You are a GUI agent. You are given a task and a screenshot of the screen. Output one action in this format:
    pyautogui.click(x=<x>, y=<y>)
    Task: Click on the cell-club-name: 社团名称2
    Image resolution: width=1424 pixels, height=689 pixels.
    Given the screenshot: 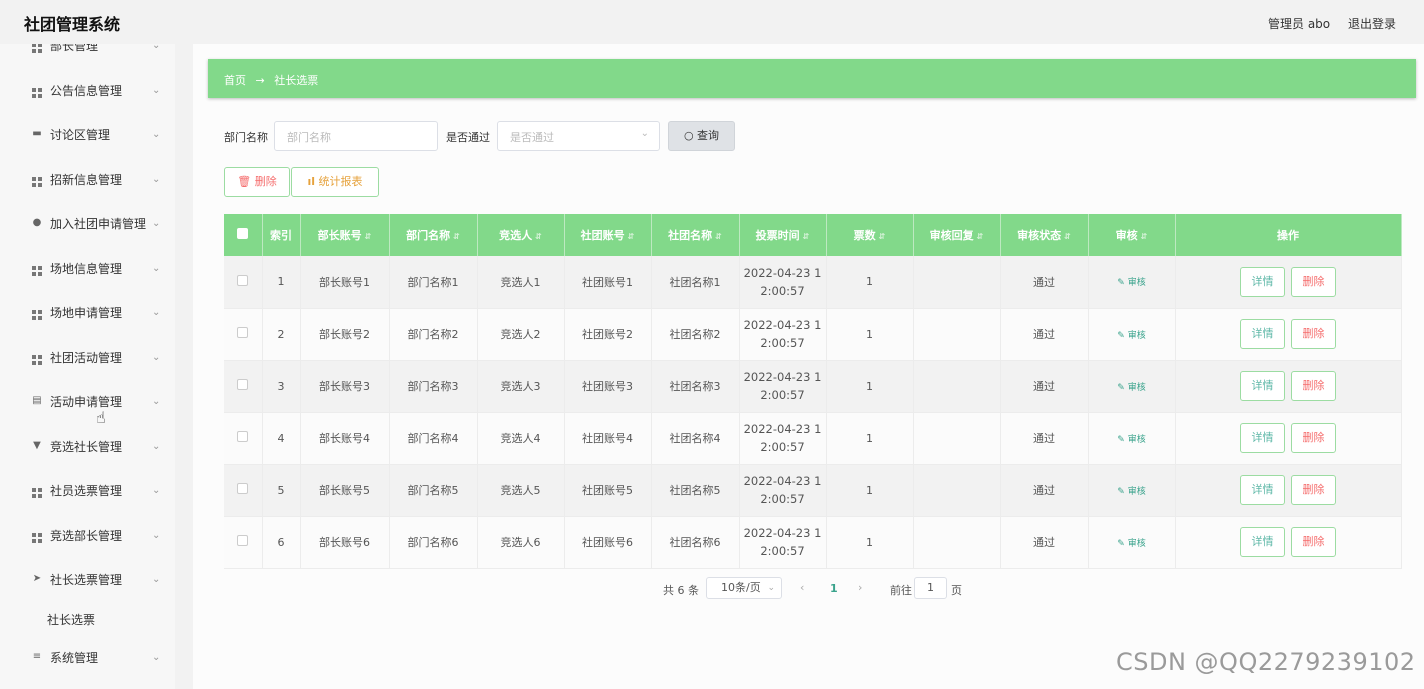 What is the action you would take?
    pyautogui.click(x=695, y=334)
    